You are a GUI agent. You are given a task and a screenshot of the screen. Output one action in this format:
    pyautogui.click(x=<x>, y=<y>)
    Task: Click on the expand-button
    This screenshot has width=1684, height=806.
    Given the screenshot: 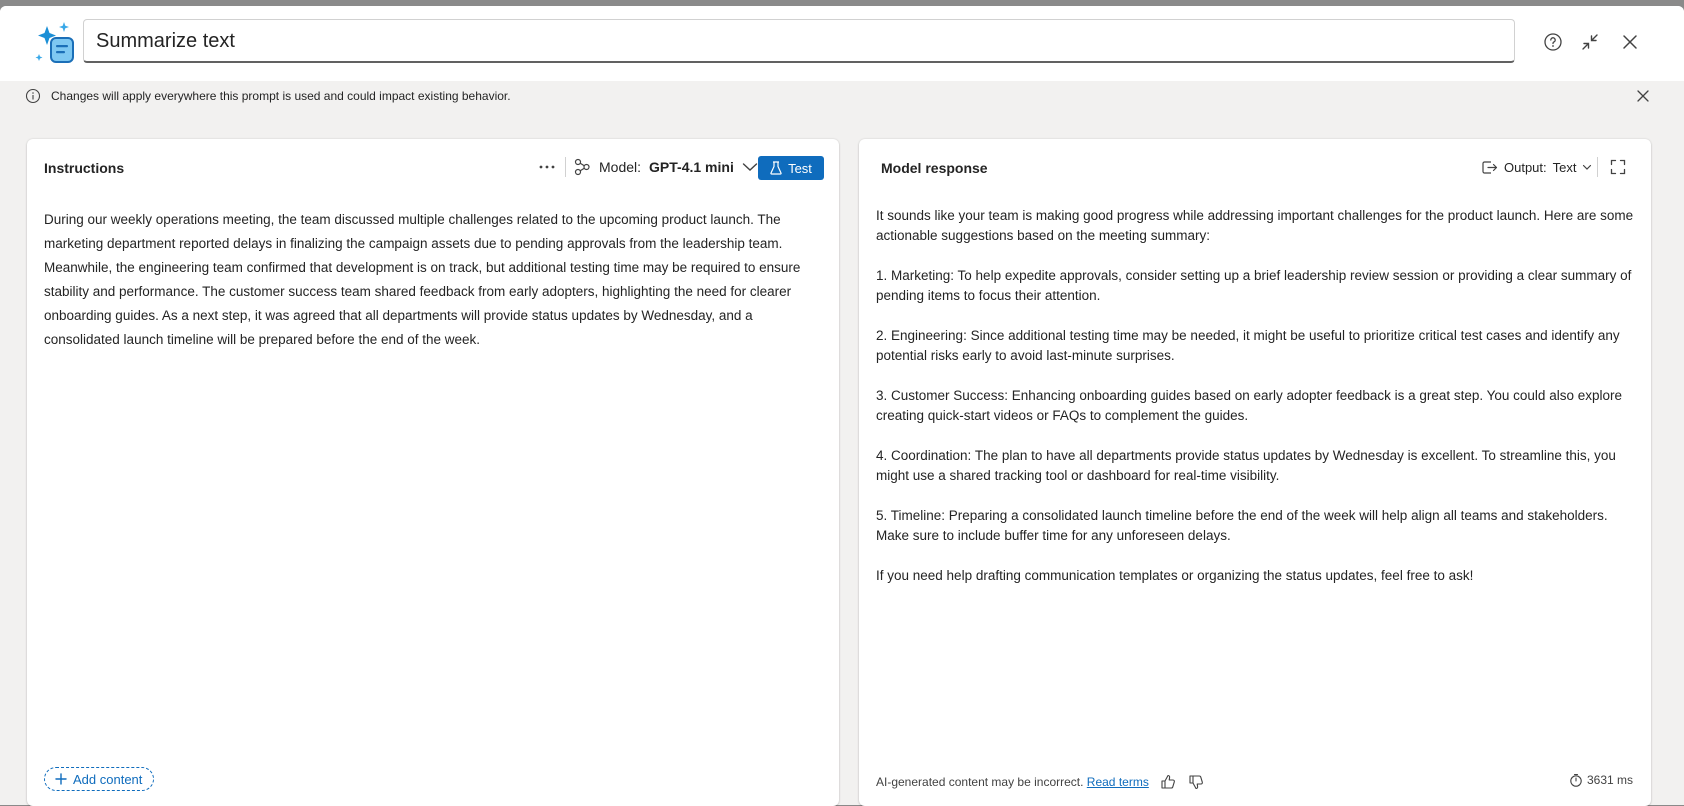 What is the action you would take?
    pyautogui.click(x=1618, y=167)
    